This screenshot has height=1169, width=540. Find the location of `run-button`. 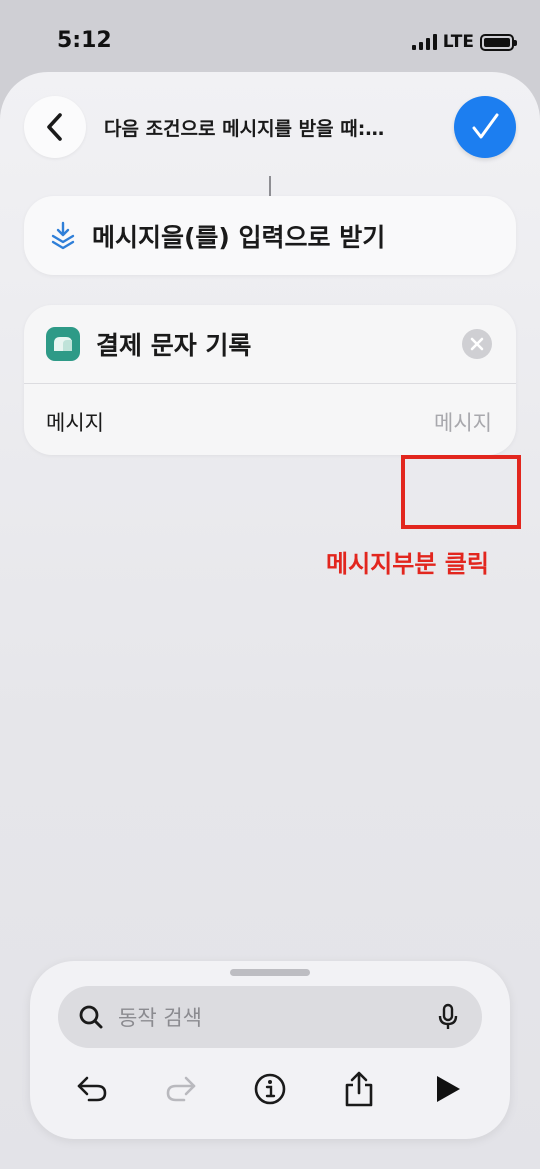

run-button is located at coordinates (448, 1089).